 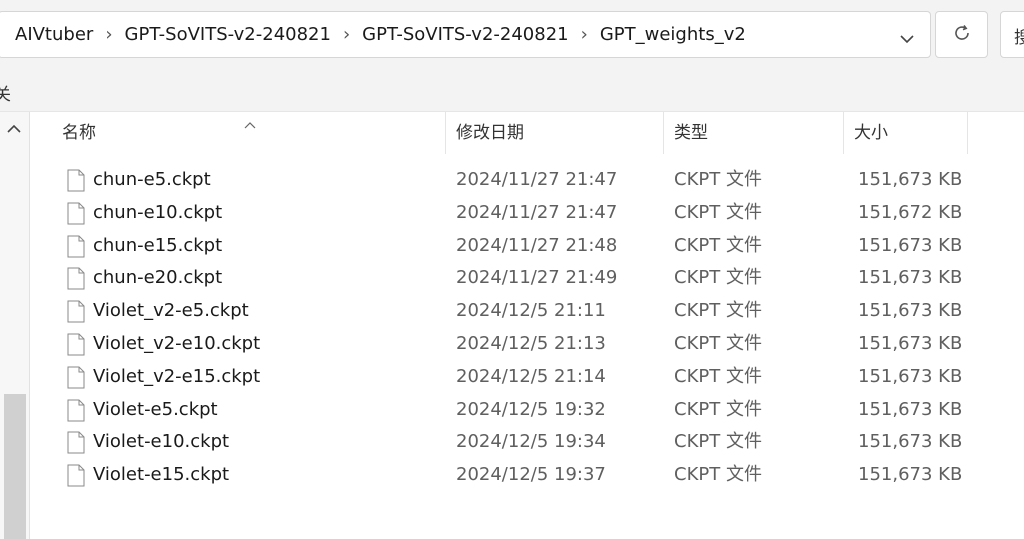 I want to click on refresh-button, so click(x=961, y=34).